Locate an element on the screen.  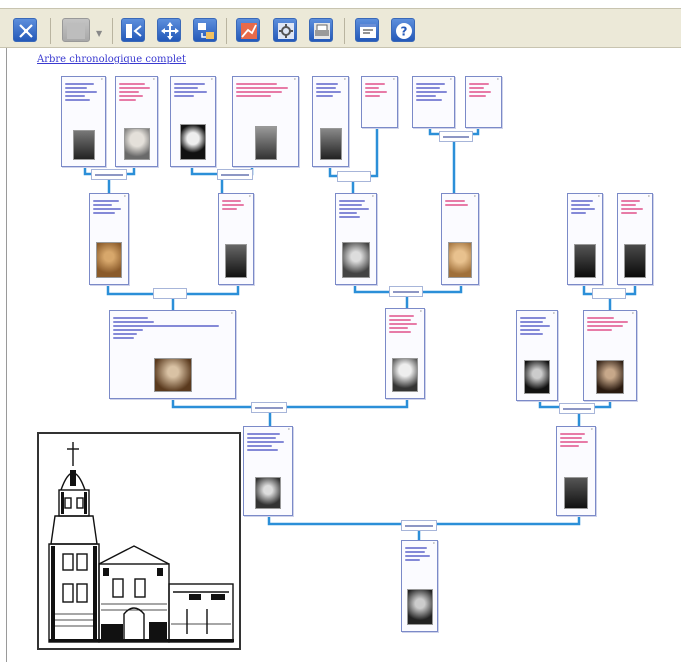
blank-button is located at coordinates (76, 30).